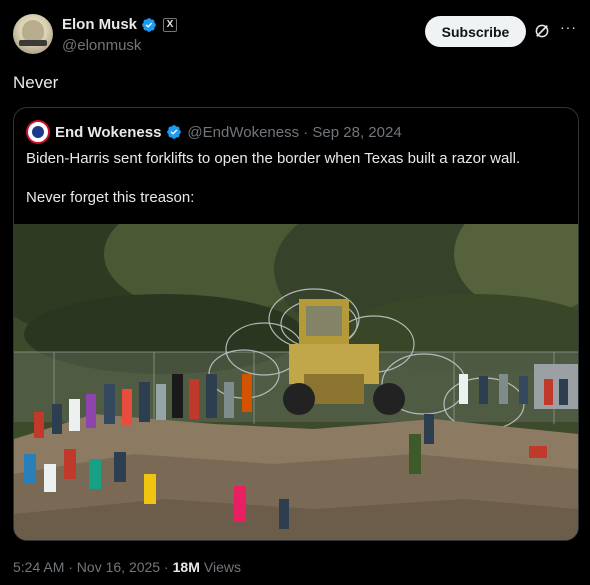  What do you see at coordinates (174, 132) in the screenshot?
I see `quoted-verified-badge-icon` at bounding box center [174, 132].